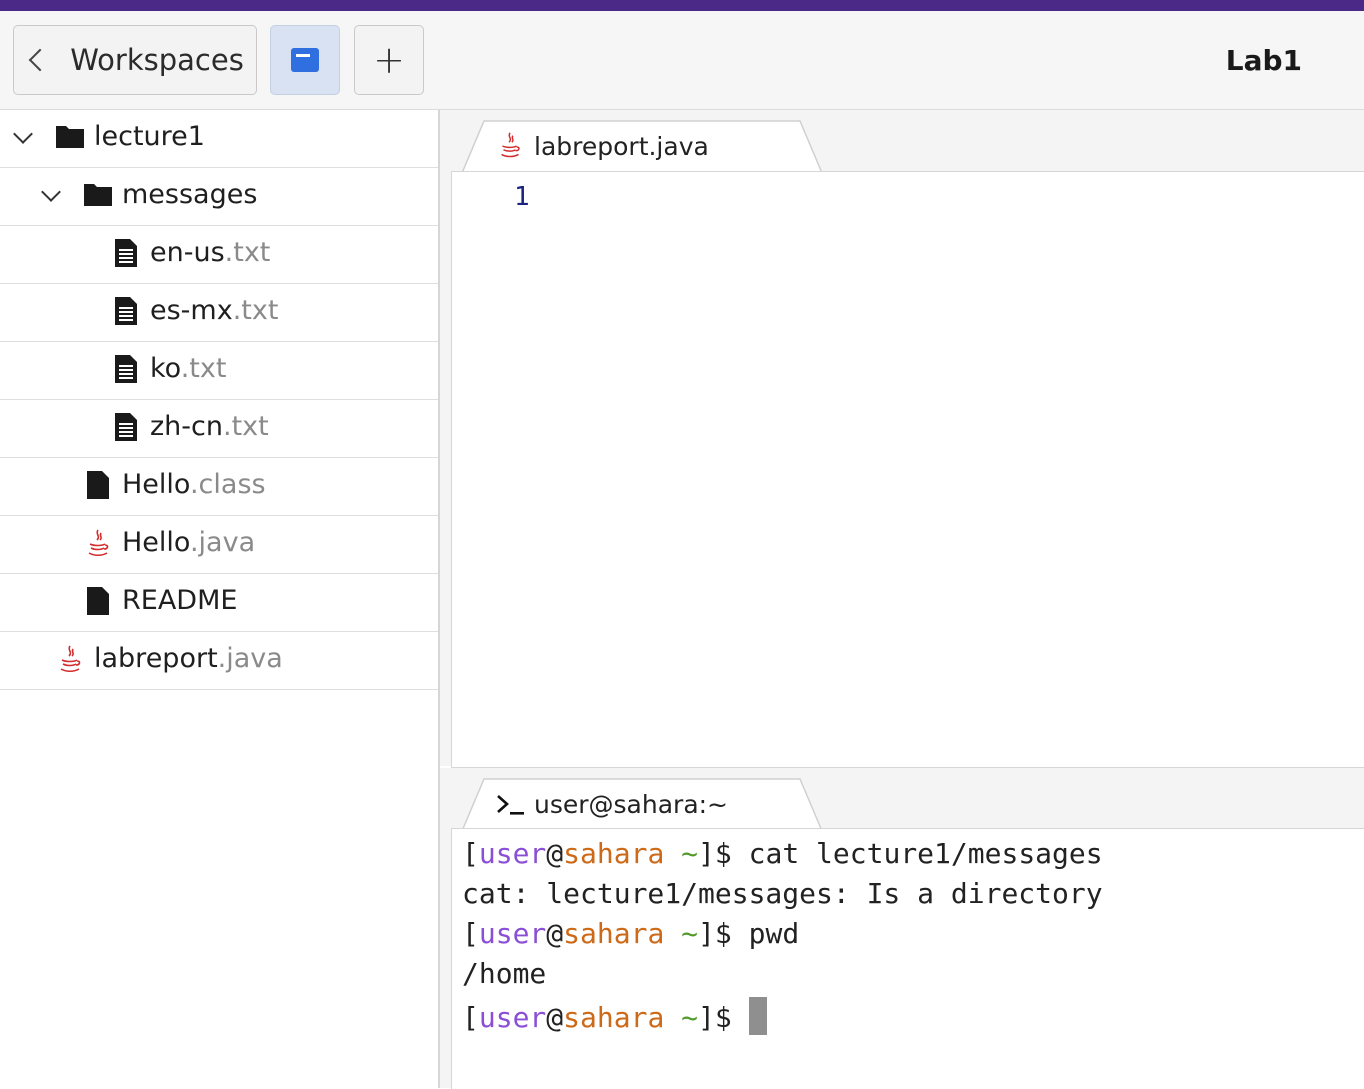 The width and height of the screenshot is (1364, 1089). I want to click on tab-labreport-java: labreport.java, so click(643, 146).